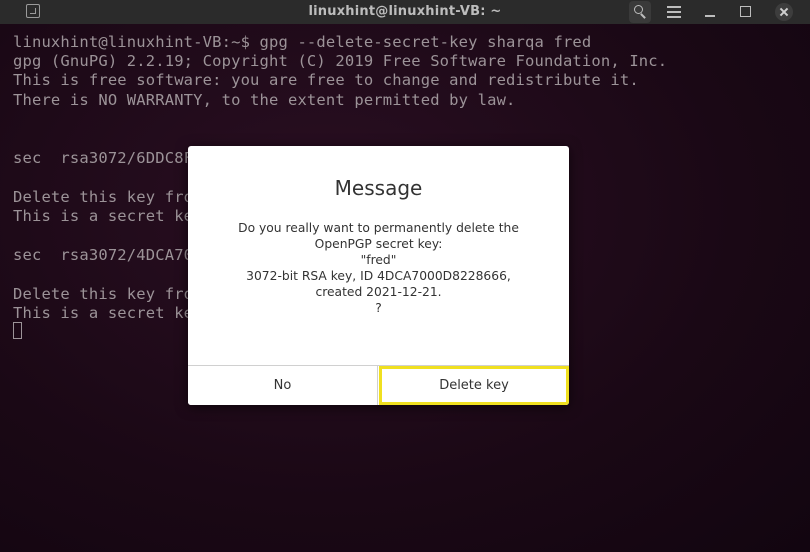 The height and width of the screenshot is (552, 810). Describe the element at coordinates (784, 12) in the screenshot. I see `close-icon` at that location.